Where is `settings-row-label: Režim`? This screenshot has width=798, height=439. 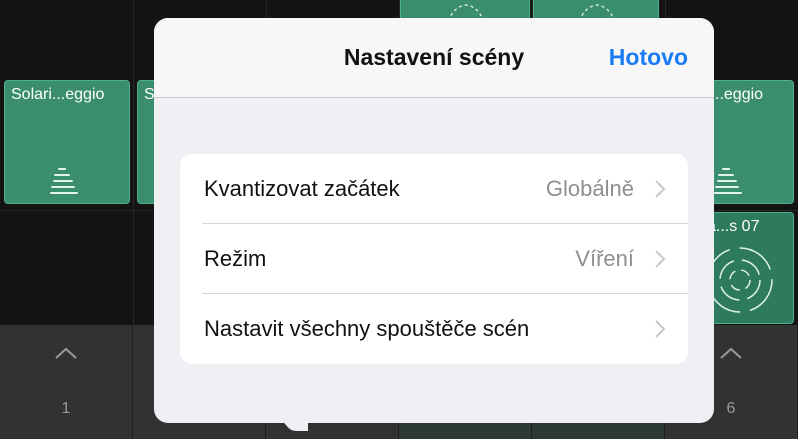
settings-row-label: Režim is located at coordinates (235, 258).